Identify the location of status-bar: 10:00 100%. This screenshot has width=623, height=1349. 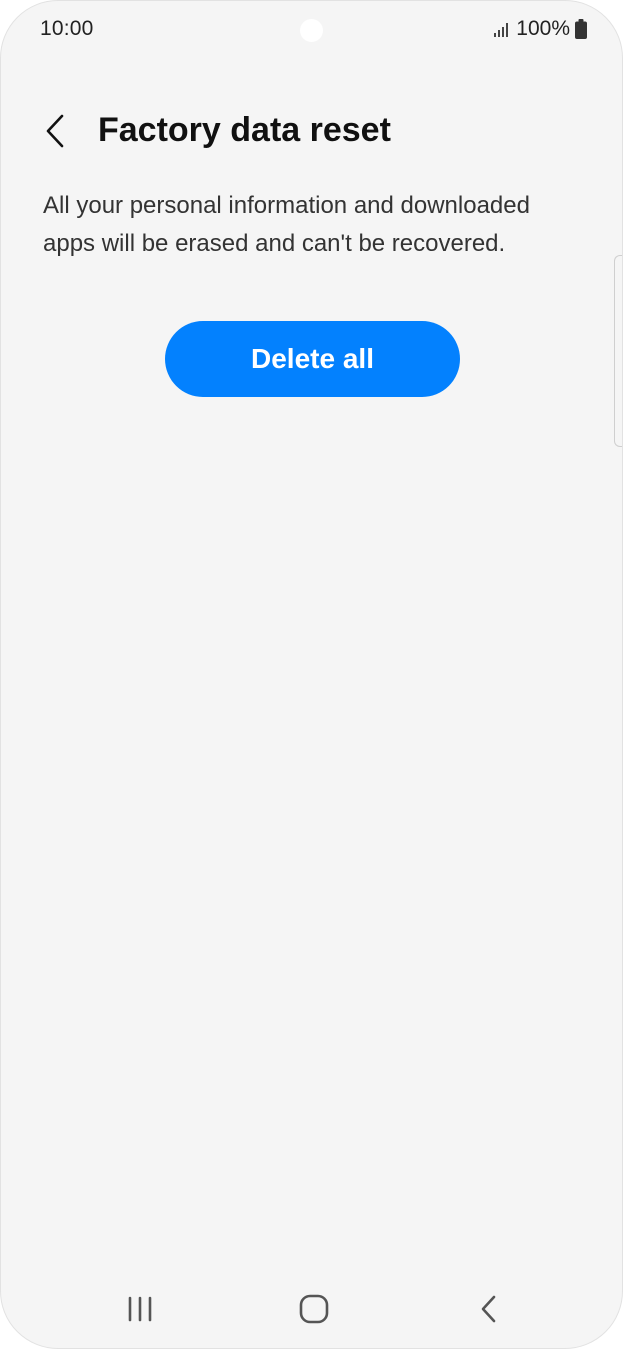
(311, 30).